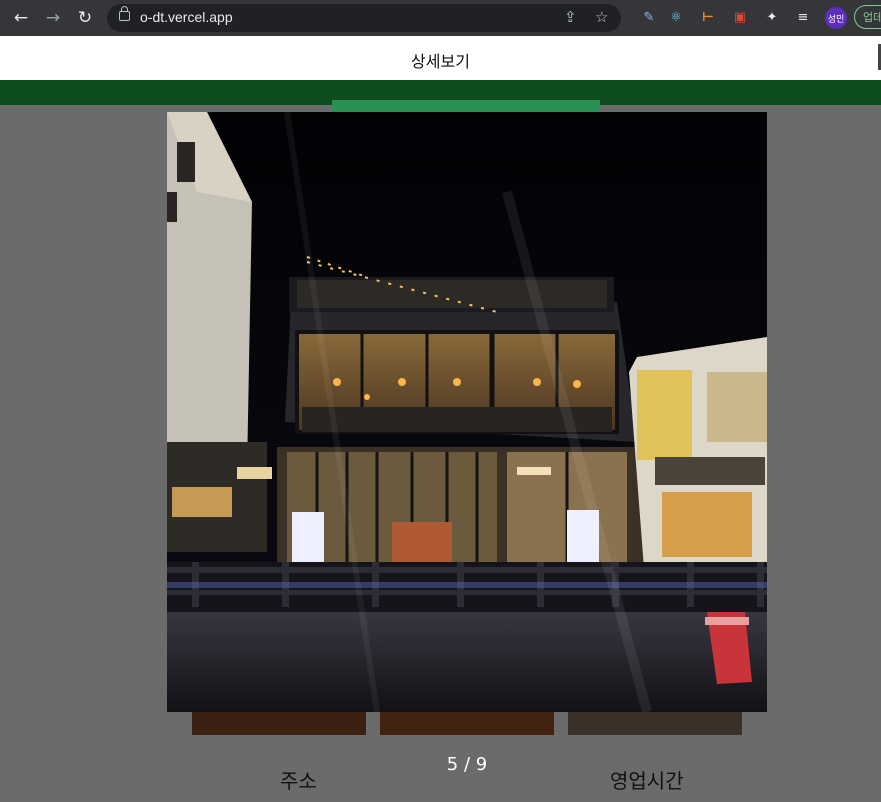 The width and height of the screenshot is (881, 802). I want to click on modal-header: 상세보기, so click(440, 58).